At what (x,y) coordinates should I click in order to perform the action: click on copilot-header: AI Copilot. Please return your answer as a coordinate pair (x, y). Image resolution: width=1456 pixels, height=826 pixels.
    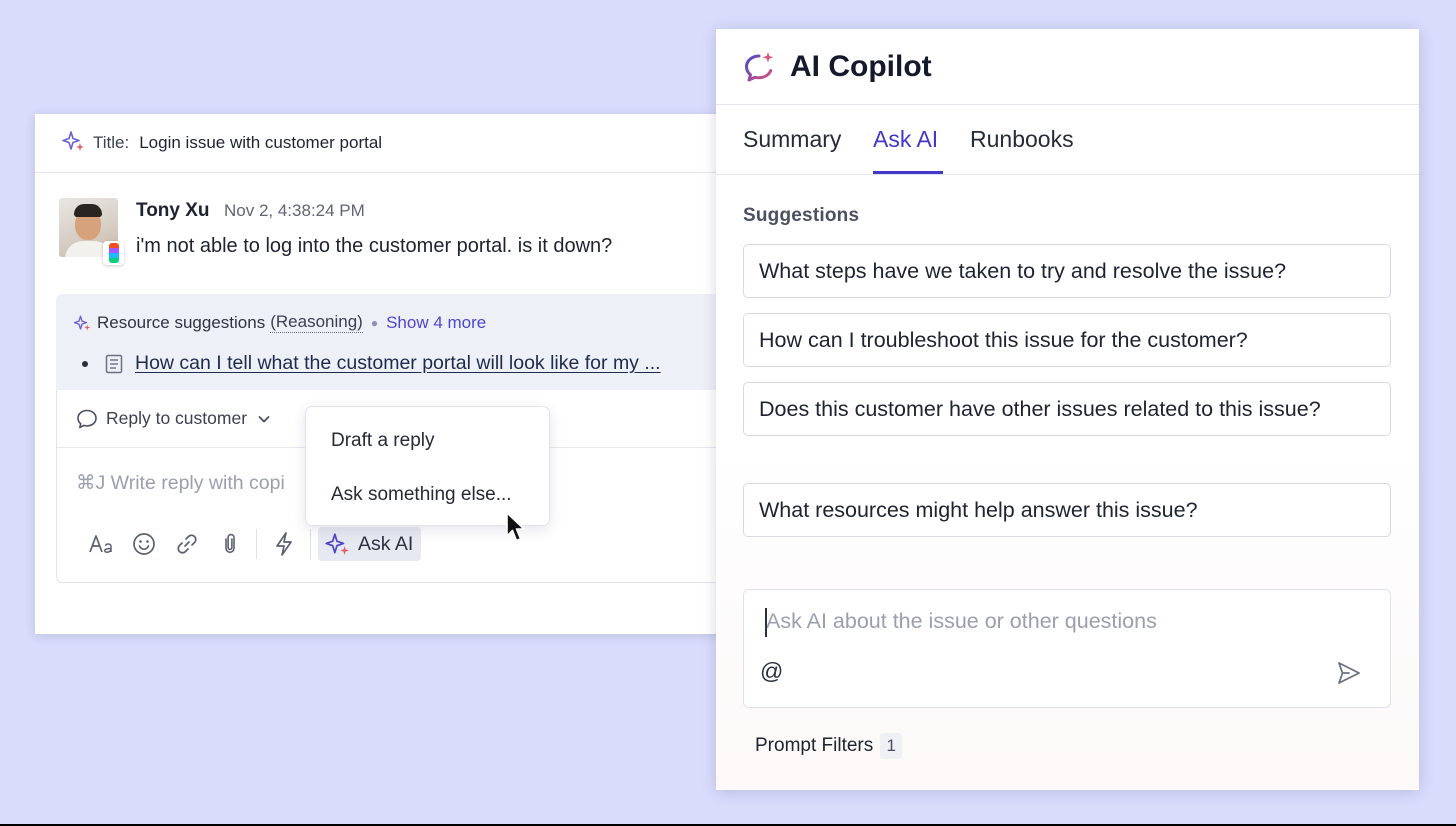
    Looking at the image, I should click on (1067, 67).